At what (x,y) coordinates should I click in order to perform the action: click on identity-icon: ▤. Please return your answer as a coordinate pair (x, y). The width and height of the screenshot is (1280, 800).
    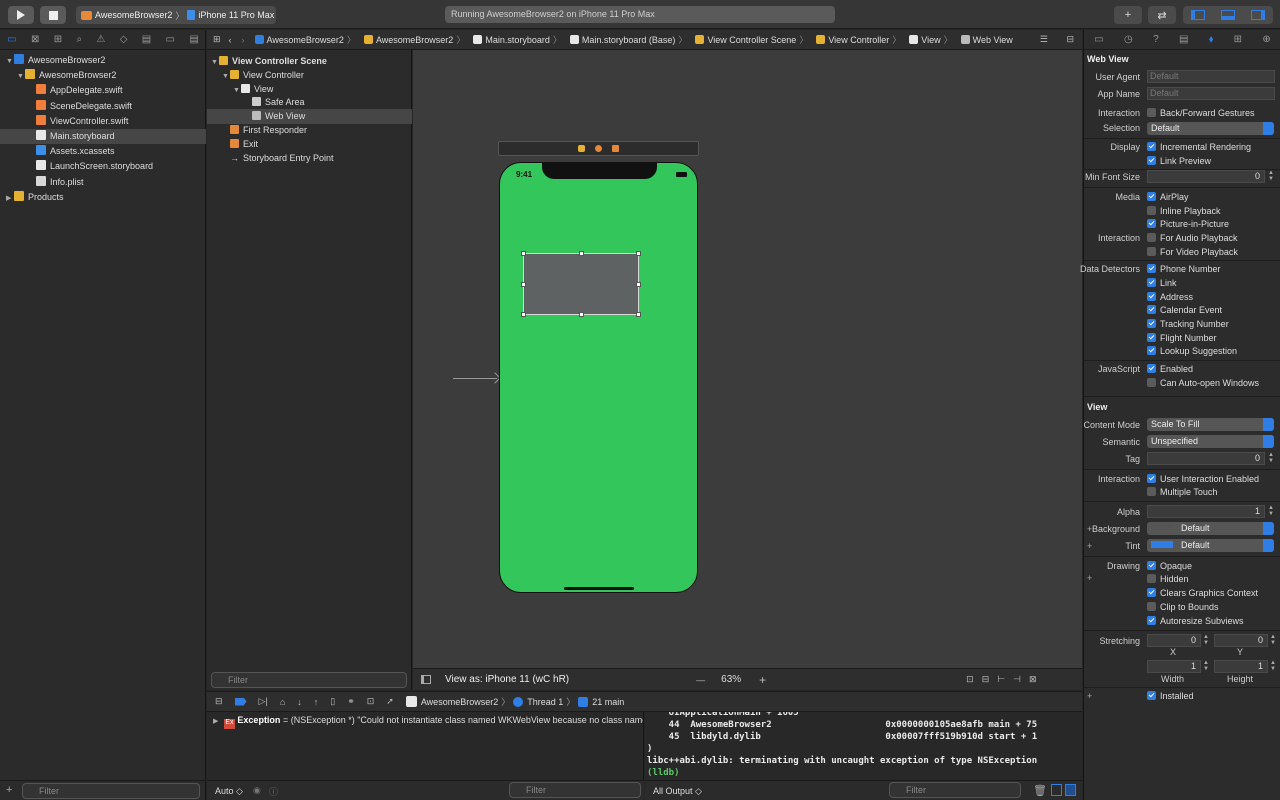
    Looking at the image, I should click on (1183, 39).